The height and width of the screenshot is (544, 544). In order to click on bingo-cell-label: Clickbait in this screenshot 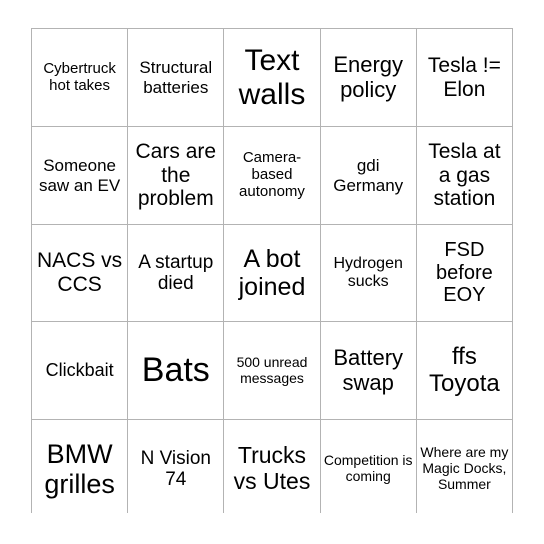, I will do `click(79, 370)`.